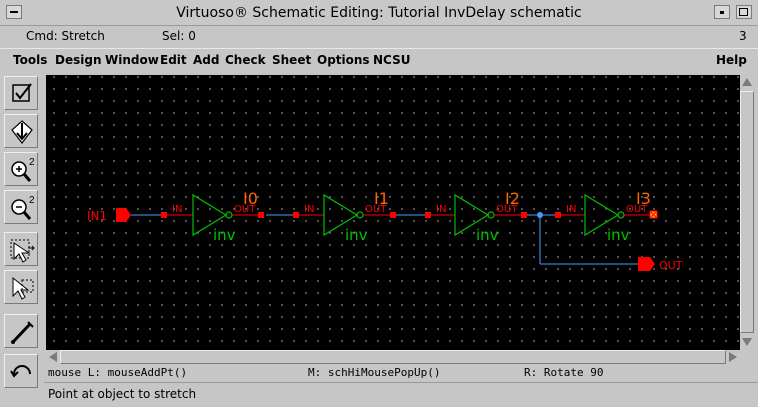 This screenshot has height=407, width=758. I want to click on i0-out-pin, so click(261, 215).